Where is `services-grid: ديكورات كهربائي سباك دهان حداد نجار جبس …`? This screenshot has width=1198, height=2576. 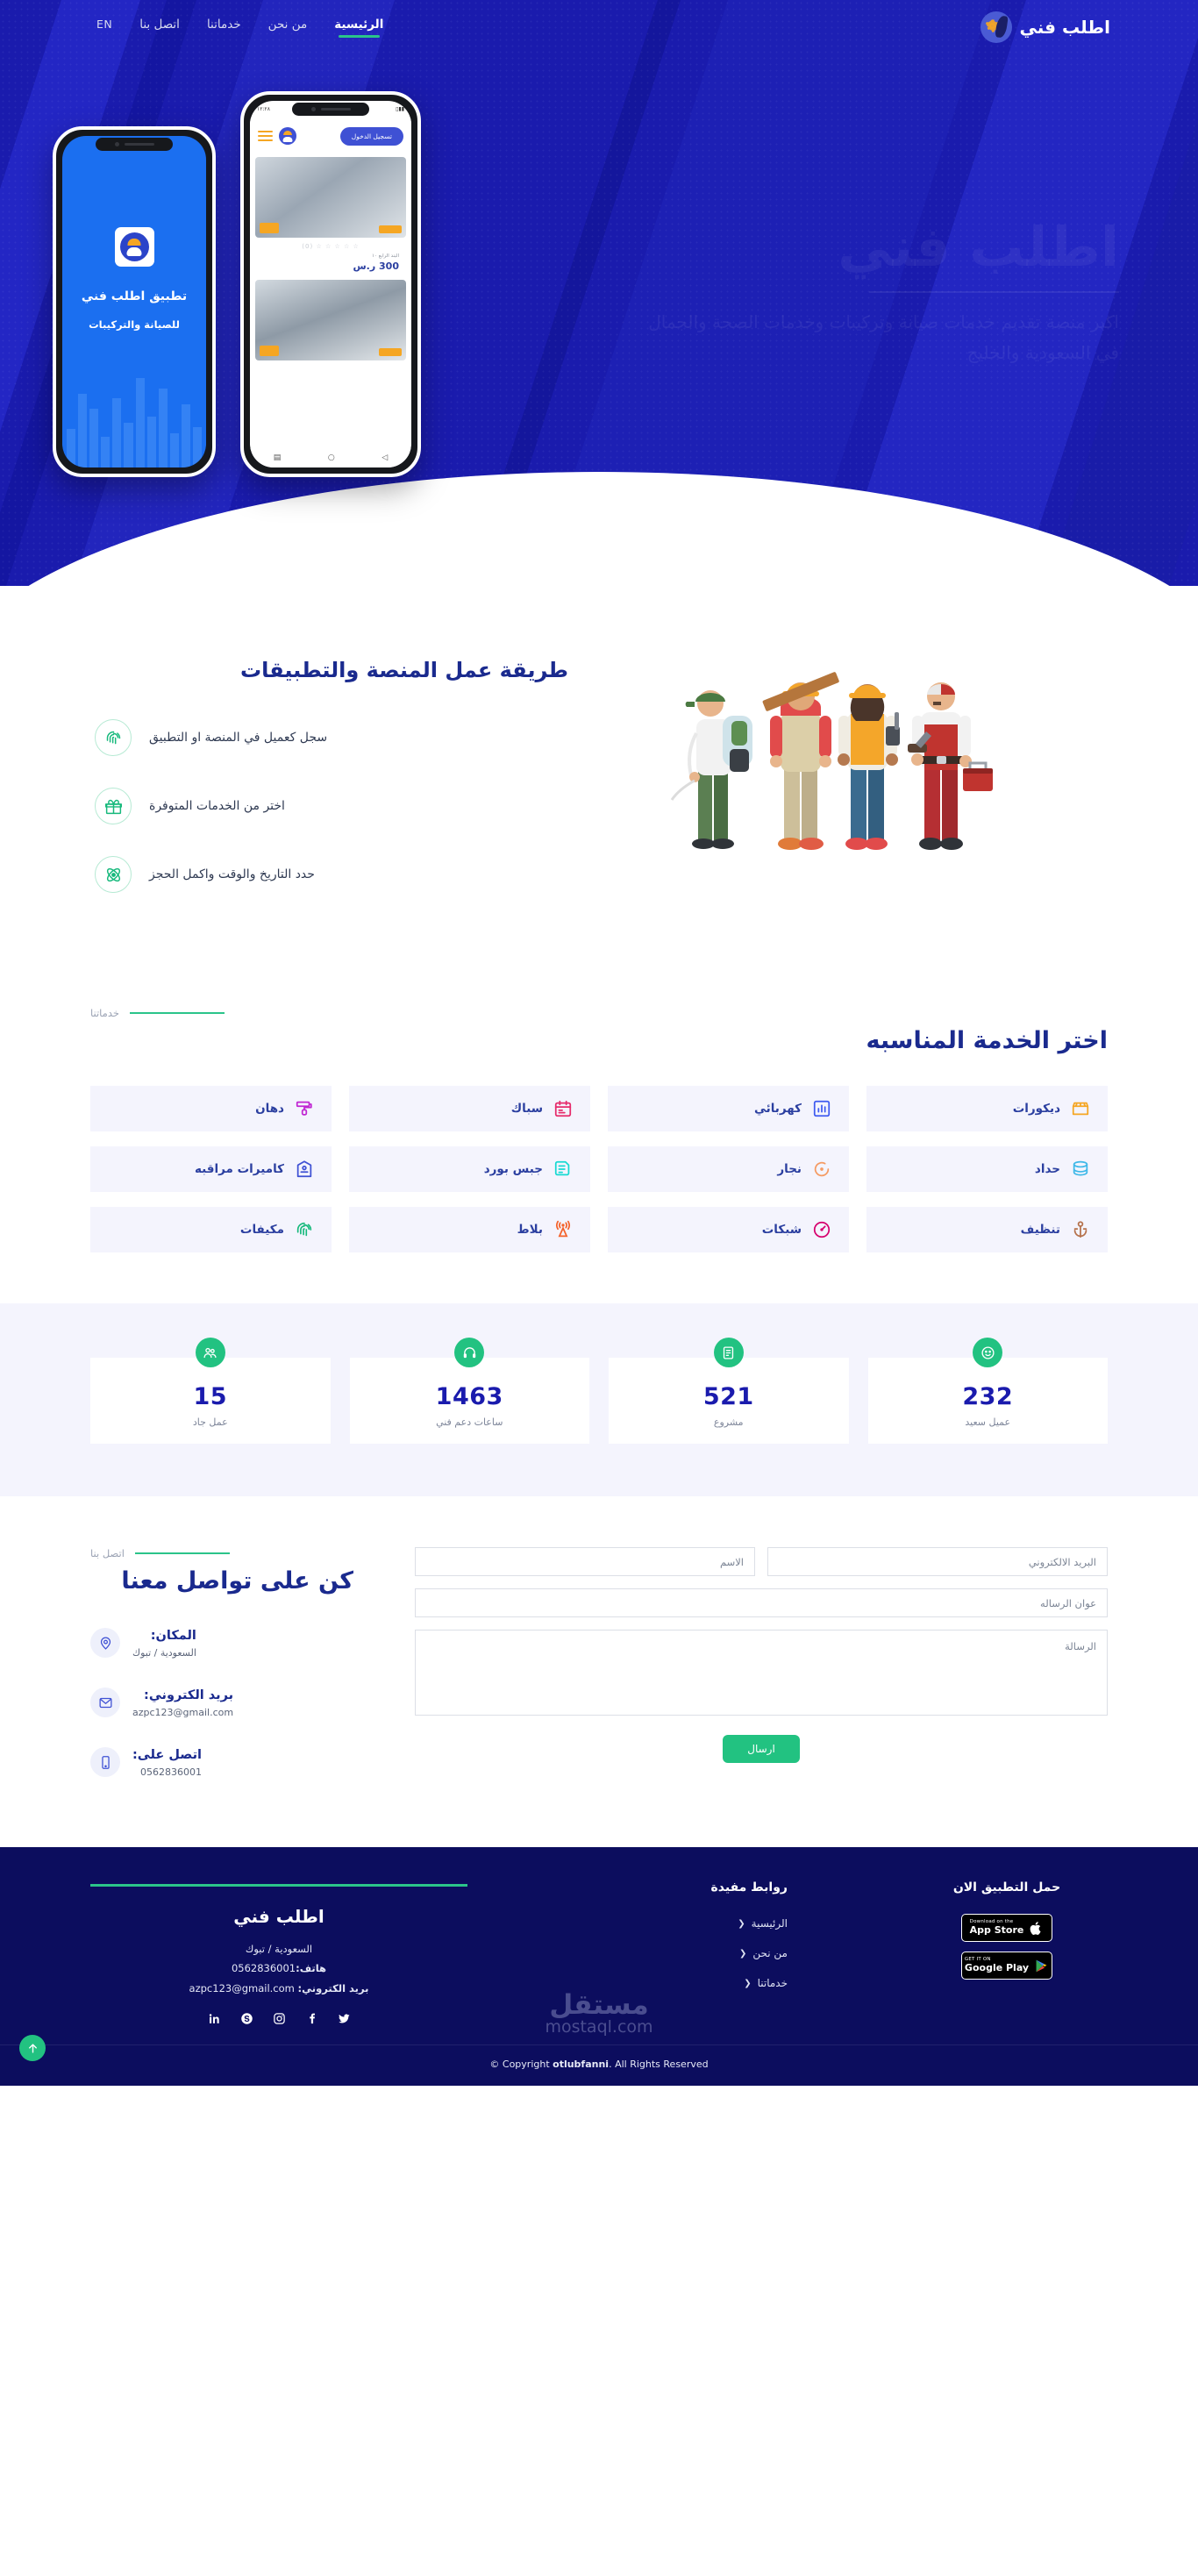 services-grid: ديكورات كهربائي سباك دهان حداد نجار جبس … is located at coordinates (599, 1169).